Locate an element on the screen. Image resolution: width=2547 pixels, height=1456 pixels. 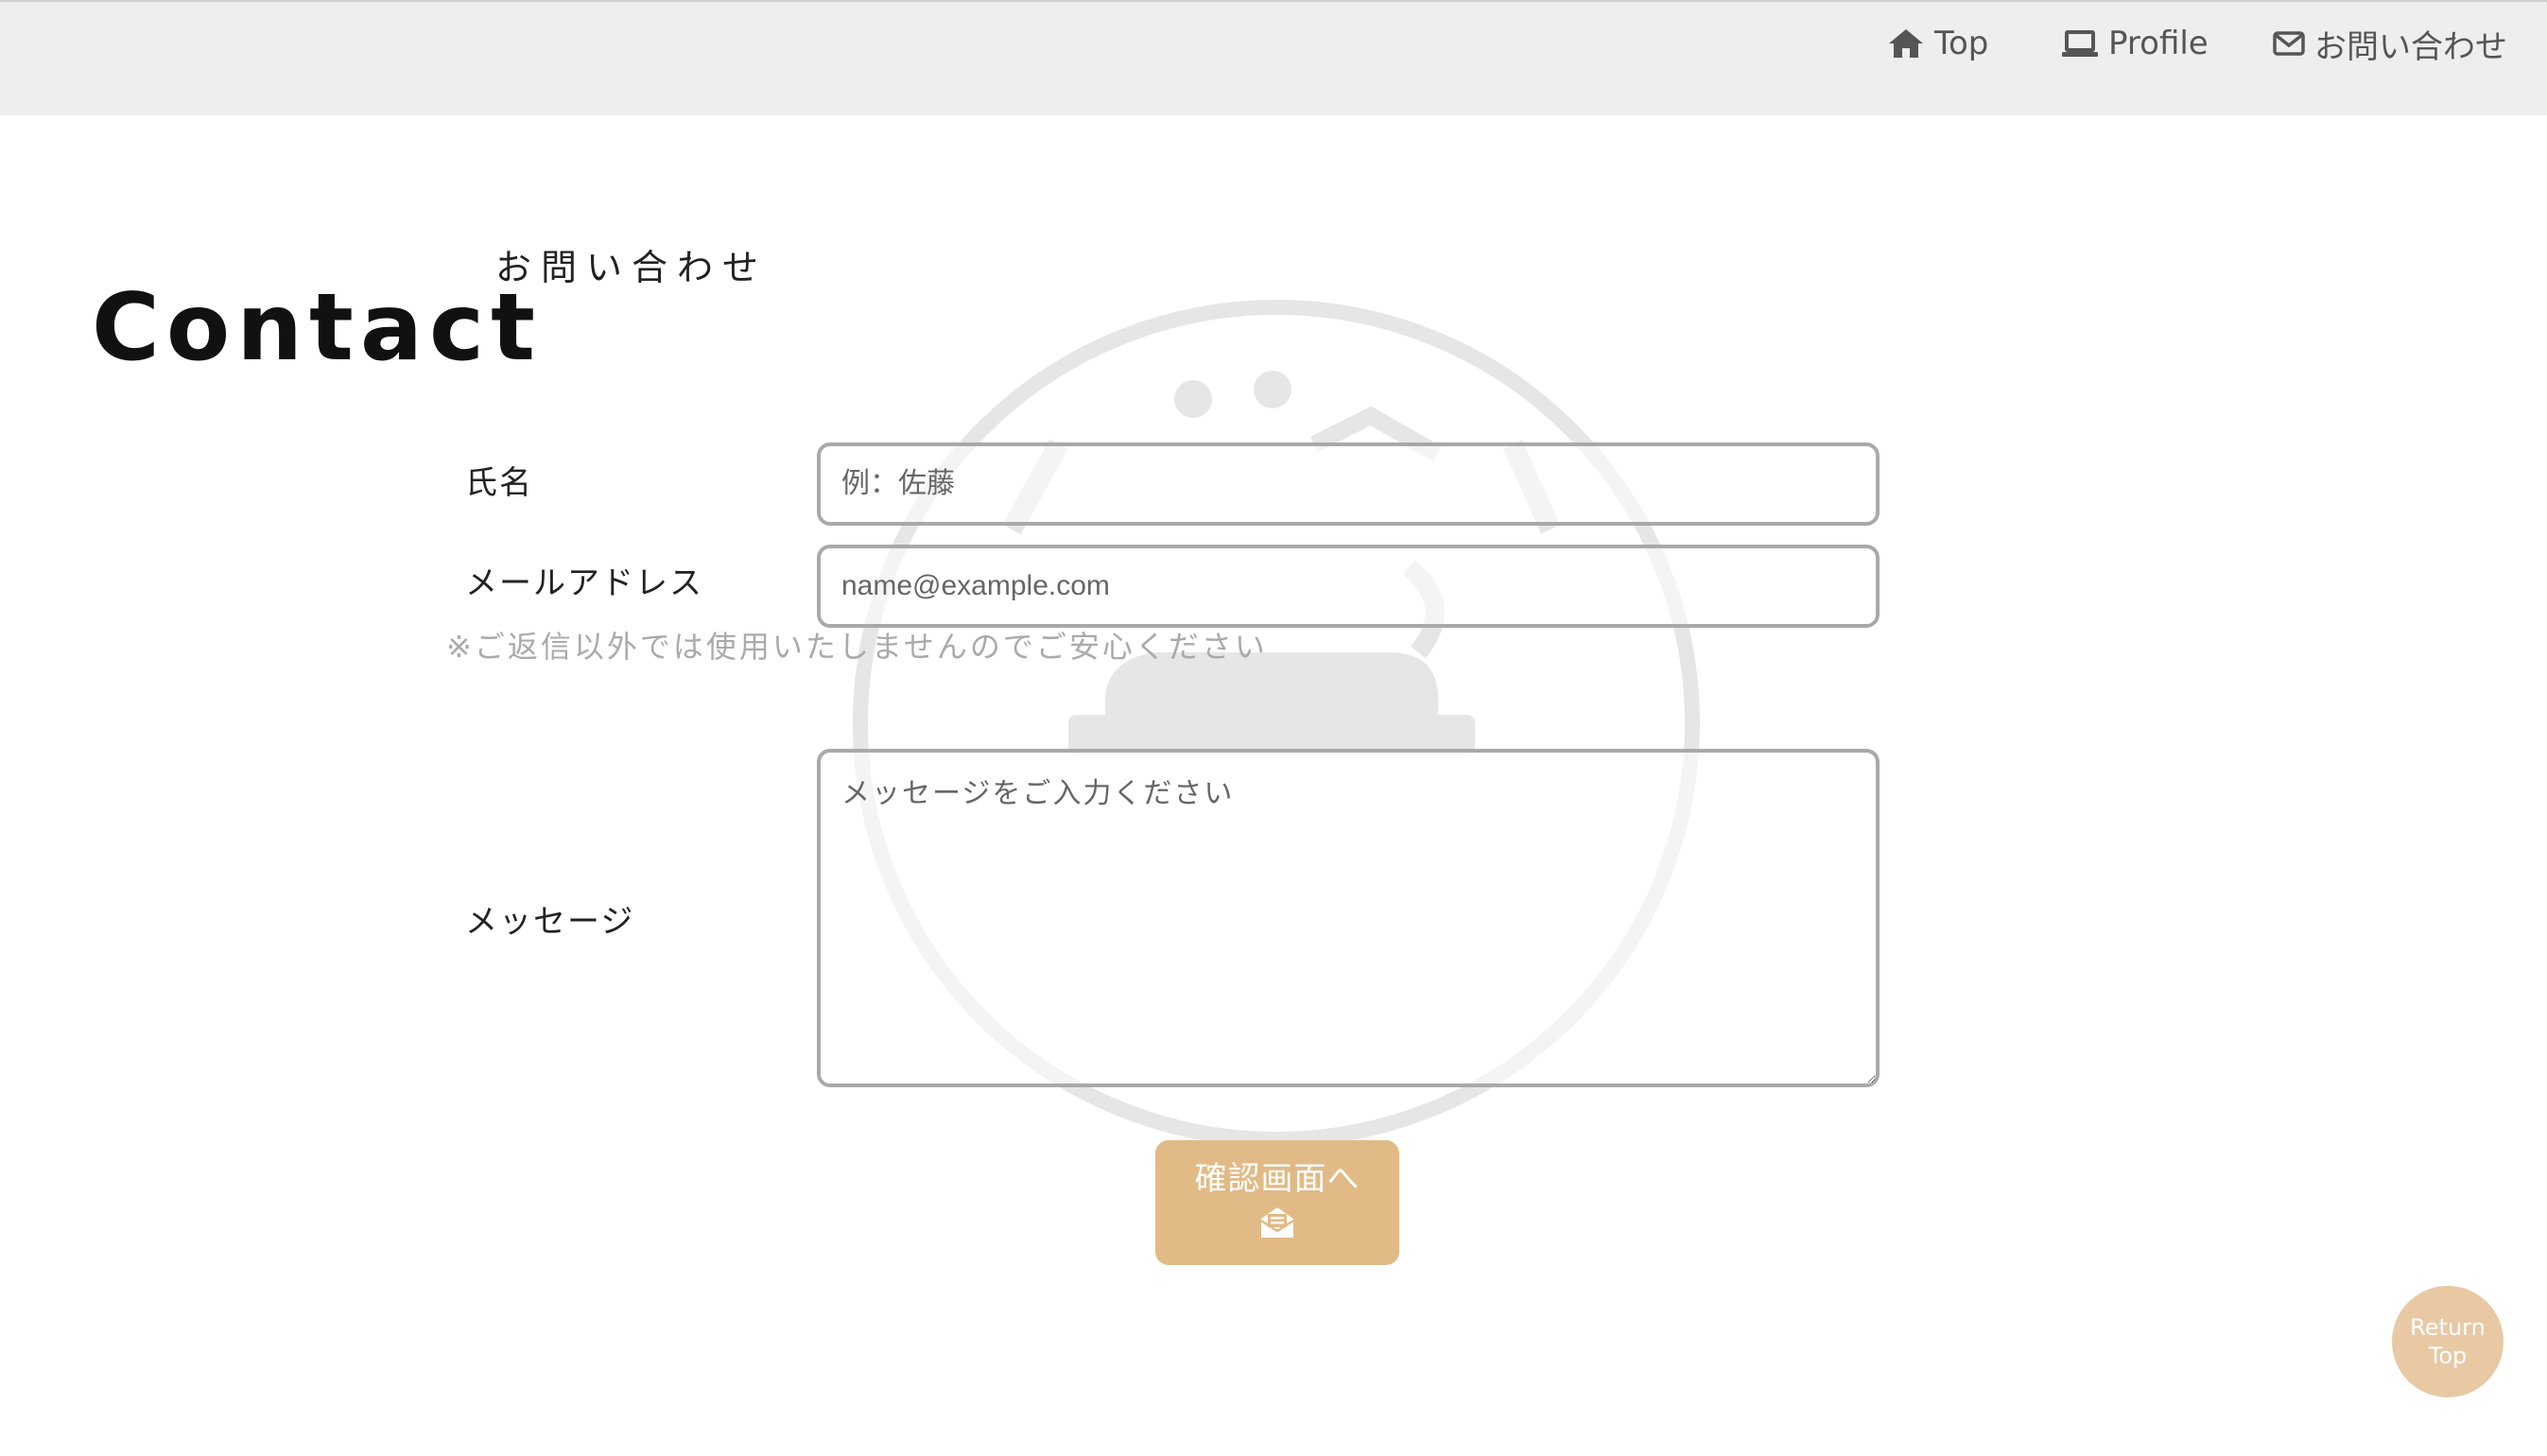
return-top-label: Return Top is located at coordinates (2448, 1341).